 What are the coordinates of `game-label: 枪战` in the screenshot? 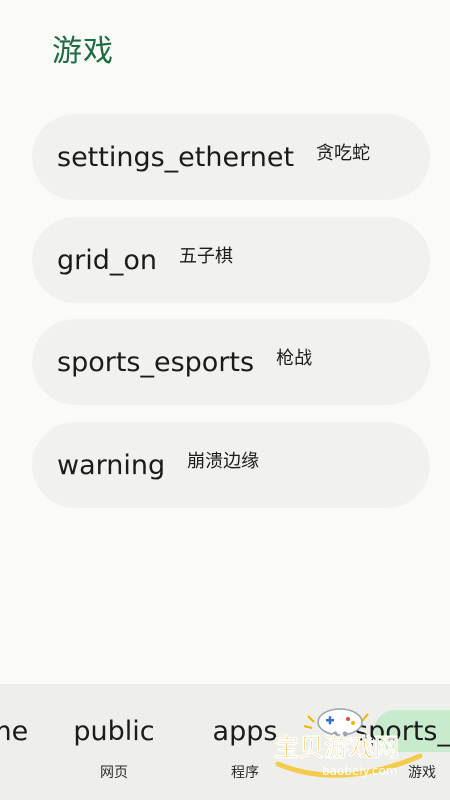 It's located at (294, 358).